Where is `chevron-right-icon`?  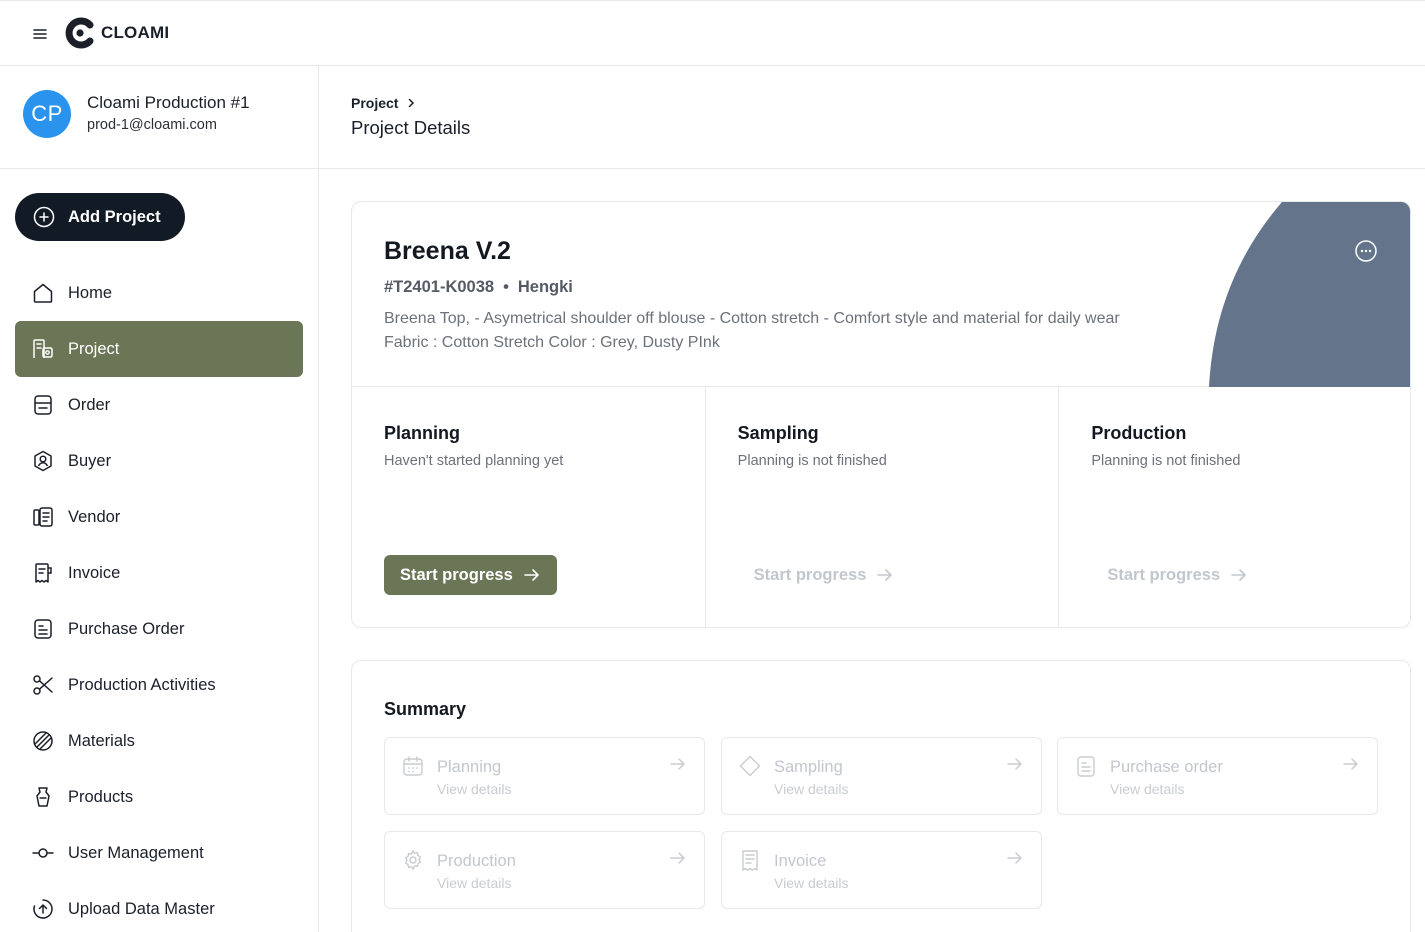
chevron-right-icon is located at coordinates (412, 103).